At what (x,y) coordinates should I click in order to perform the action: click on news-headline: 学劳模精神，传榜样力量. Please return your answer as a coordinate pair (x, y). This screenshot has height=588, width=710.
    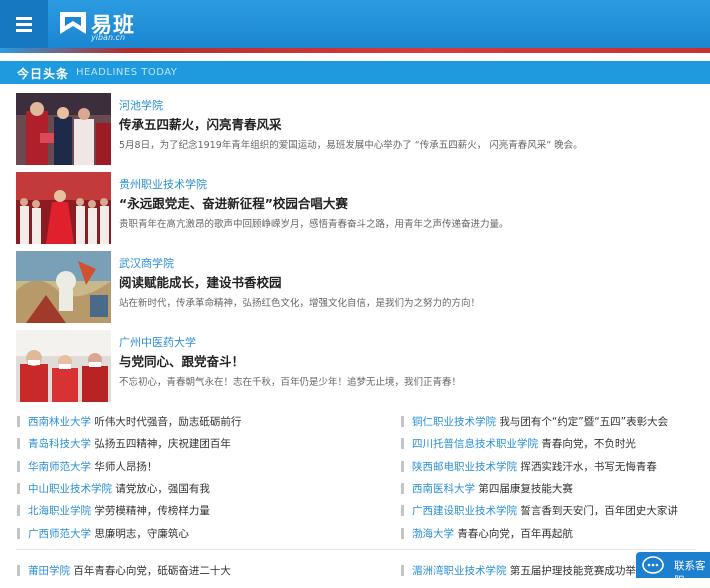
    Looking at the image, I should click on (152, 511).